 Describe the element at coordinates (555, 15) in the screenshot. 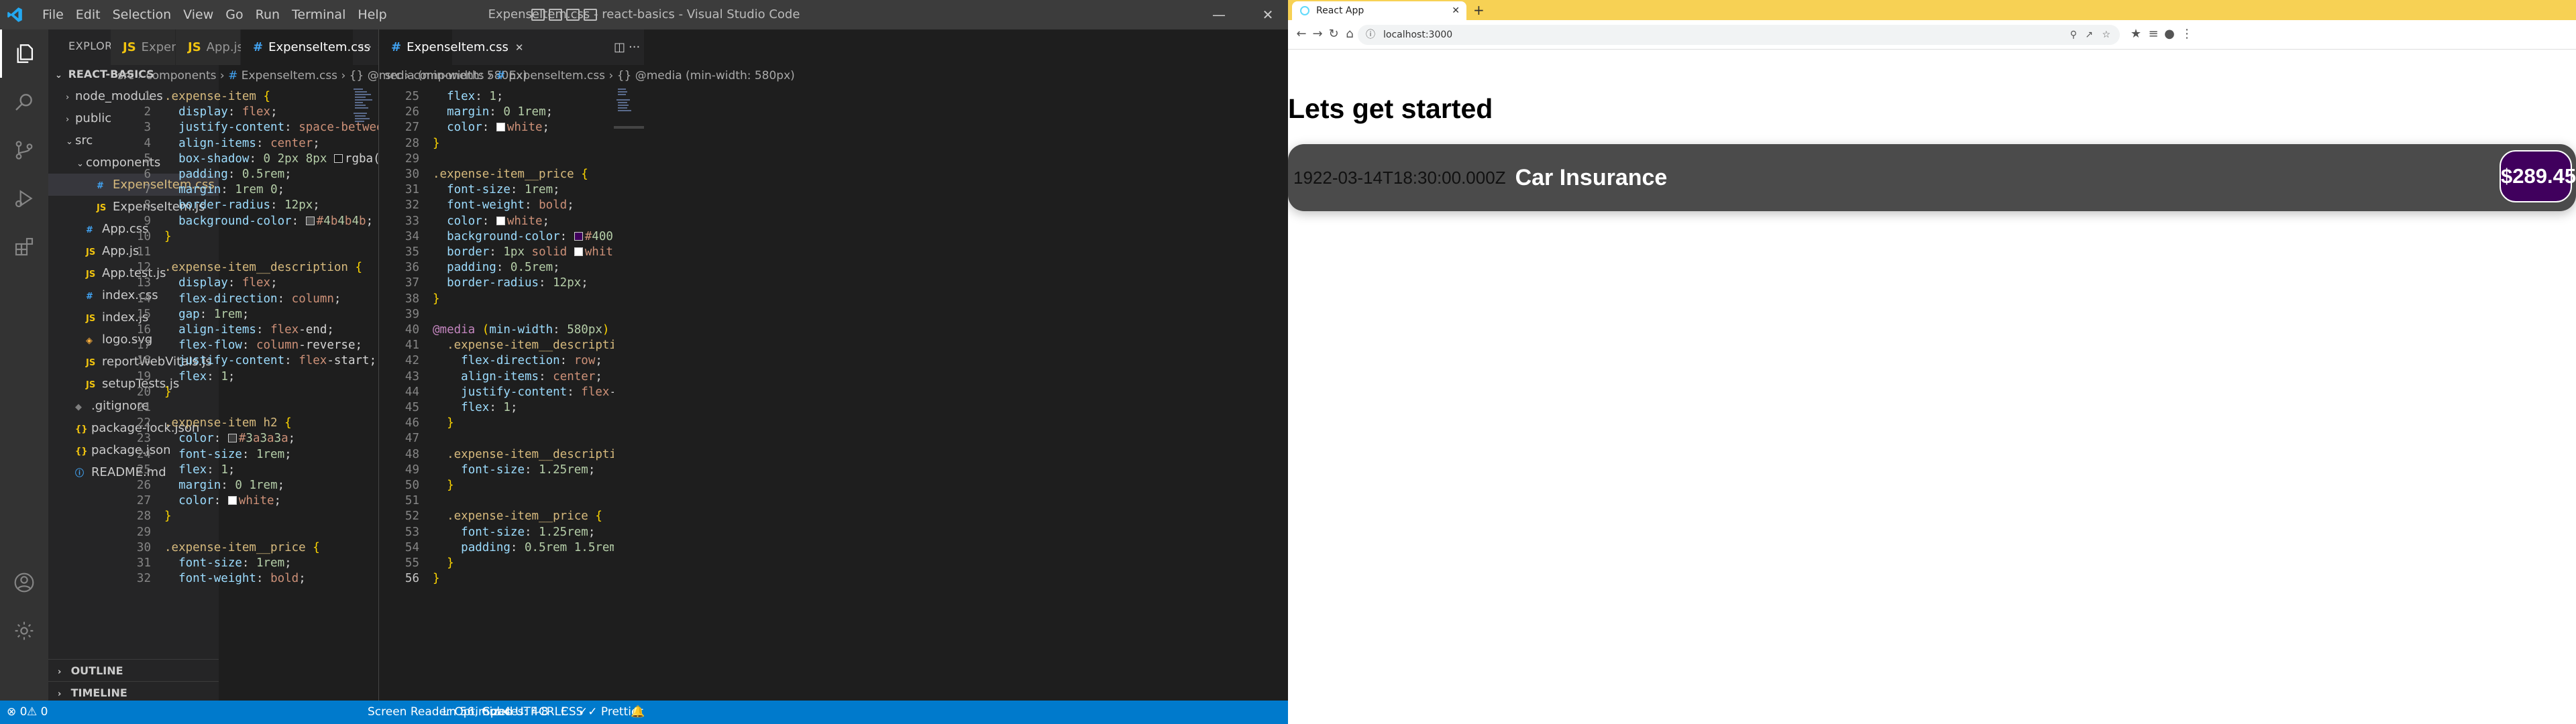

I see `toggle-panel-icon` at that location.